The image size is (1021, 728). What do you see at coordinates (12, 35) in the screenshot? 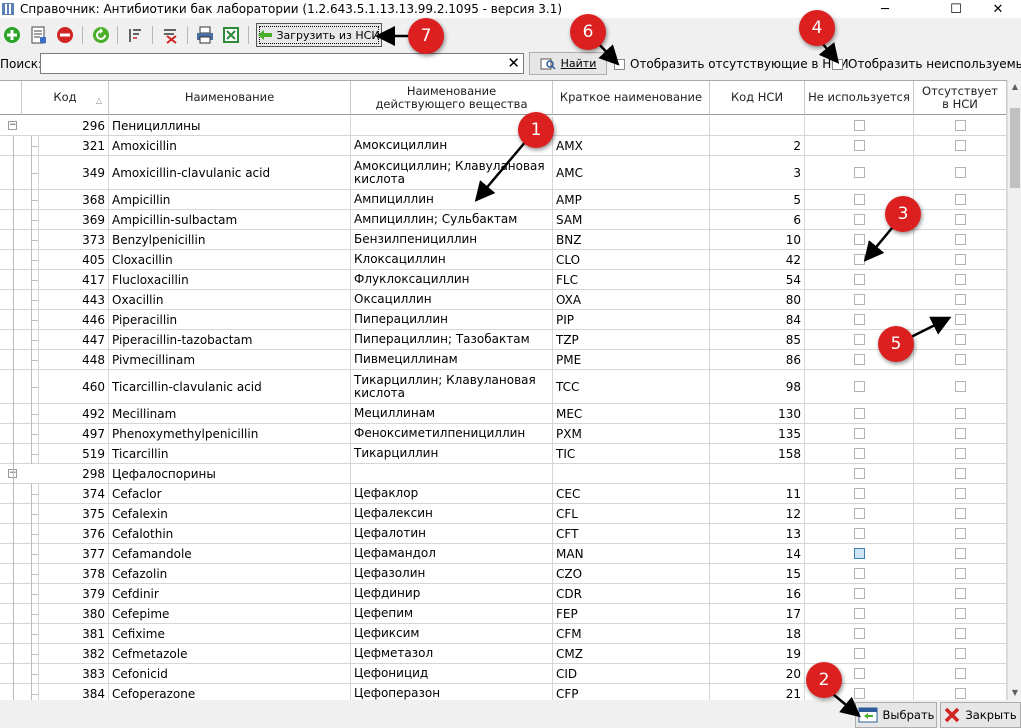
I see `add-icon` at bounding box center [12, 35].